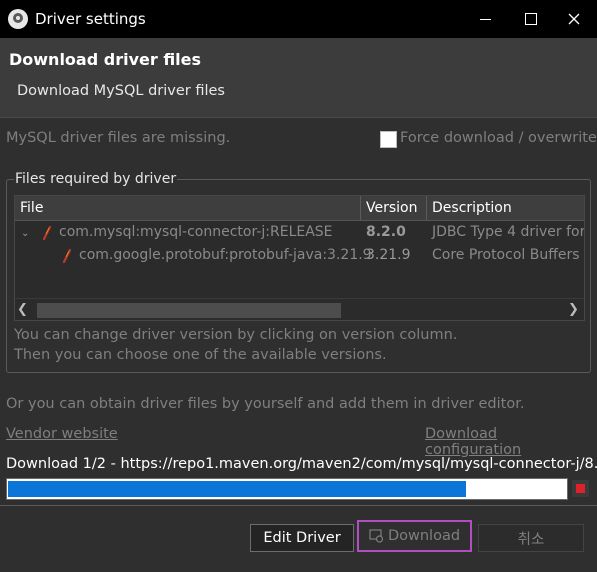 This screenshot has width=597, height=572. What do you see at coordinates (189, 310) in the screenshot?
I see `scrollbar-thumb` at bounding box center [189, 310].